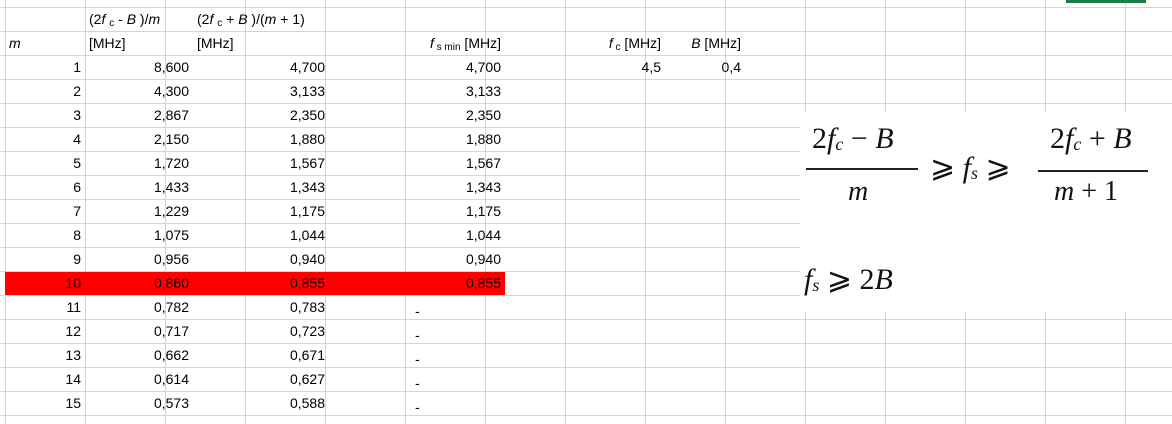  What do you see at coordinates (261, 139) in the screenshot?
I see `cell-col-b: 1,880` at bounding box center [261, 139].